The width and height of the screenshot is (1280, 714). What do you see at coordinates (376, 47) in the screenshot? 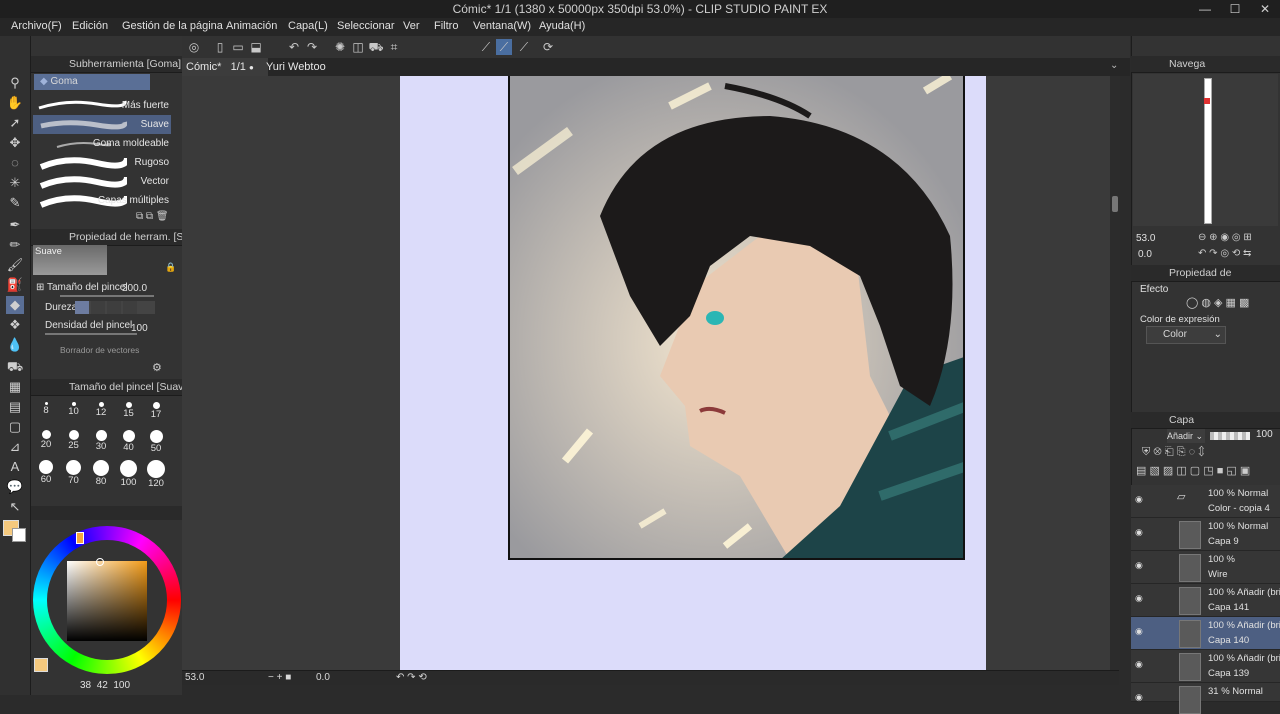
I see `fill-icon: ⛟` at bounding box center [376, 47].